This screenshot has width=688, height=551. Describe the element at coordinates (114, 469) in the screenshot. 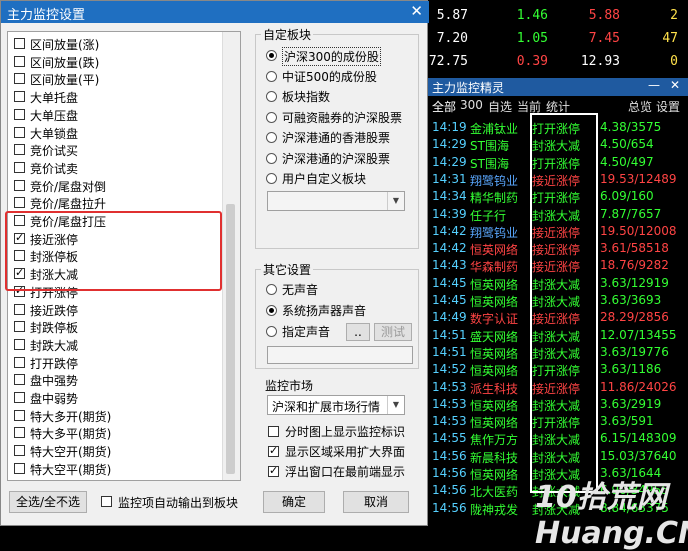

I see `monitor-item-checkbox: 特大空平(期货)` at that location.